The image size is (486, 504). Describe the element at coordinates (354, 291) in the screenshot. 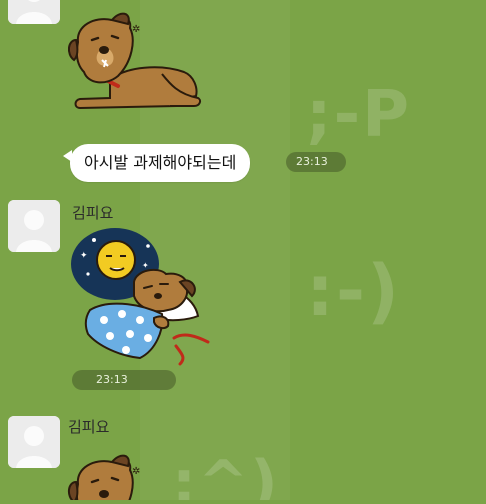

I see `background-emoticon: :-)` at that location.